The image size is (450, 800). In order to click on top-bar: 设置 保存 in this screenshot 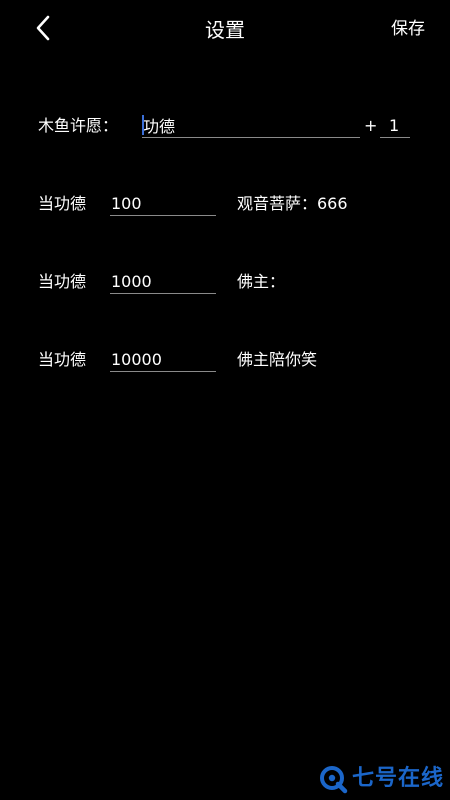, I will do `click(225, 30)`.